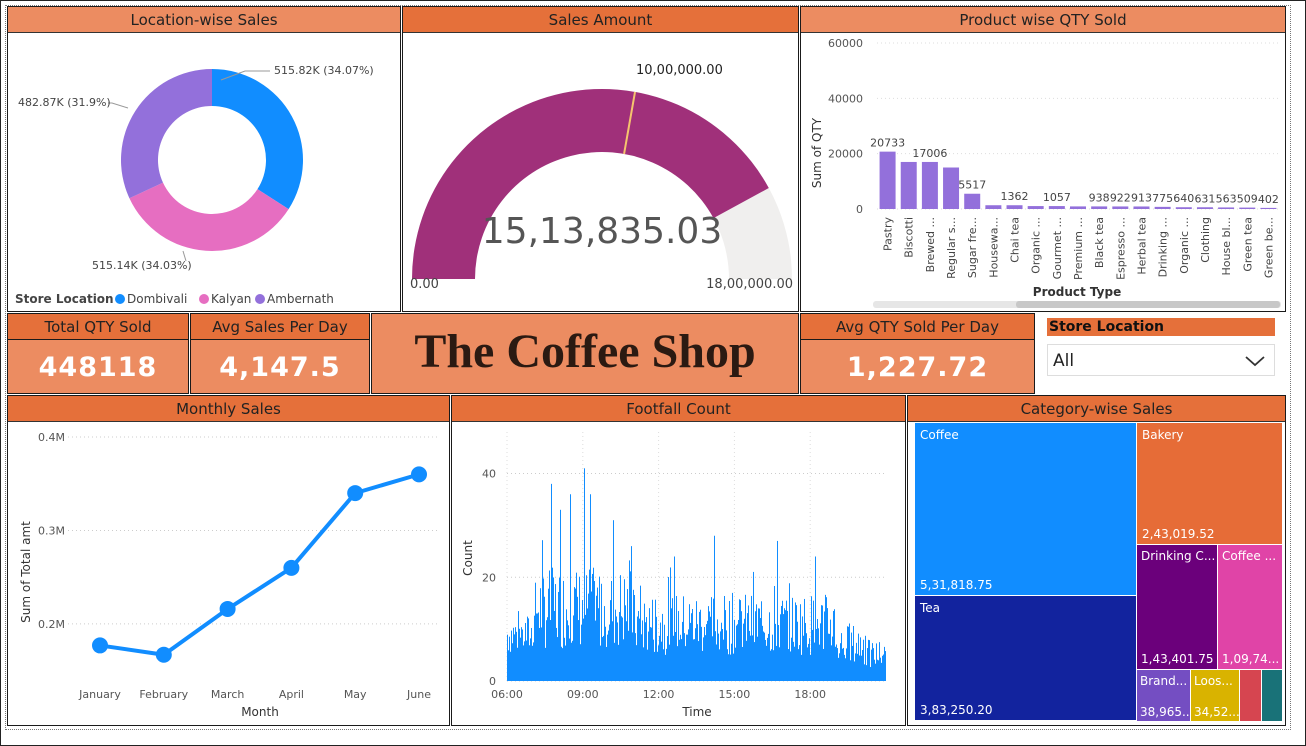 This screenshot has width=1306, height=746. I want to click on treemap-tile-tea: Tea 3,83,250.20, so click(1025, 658).